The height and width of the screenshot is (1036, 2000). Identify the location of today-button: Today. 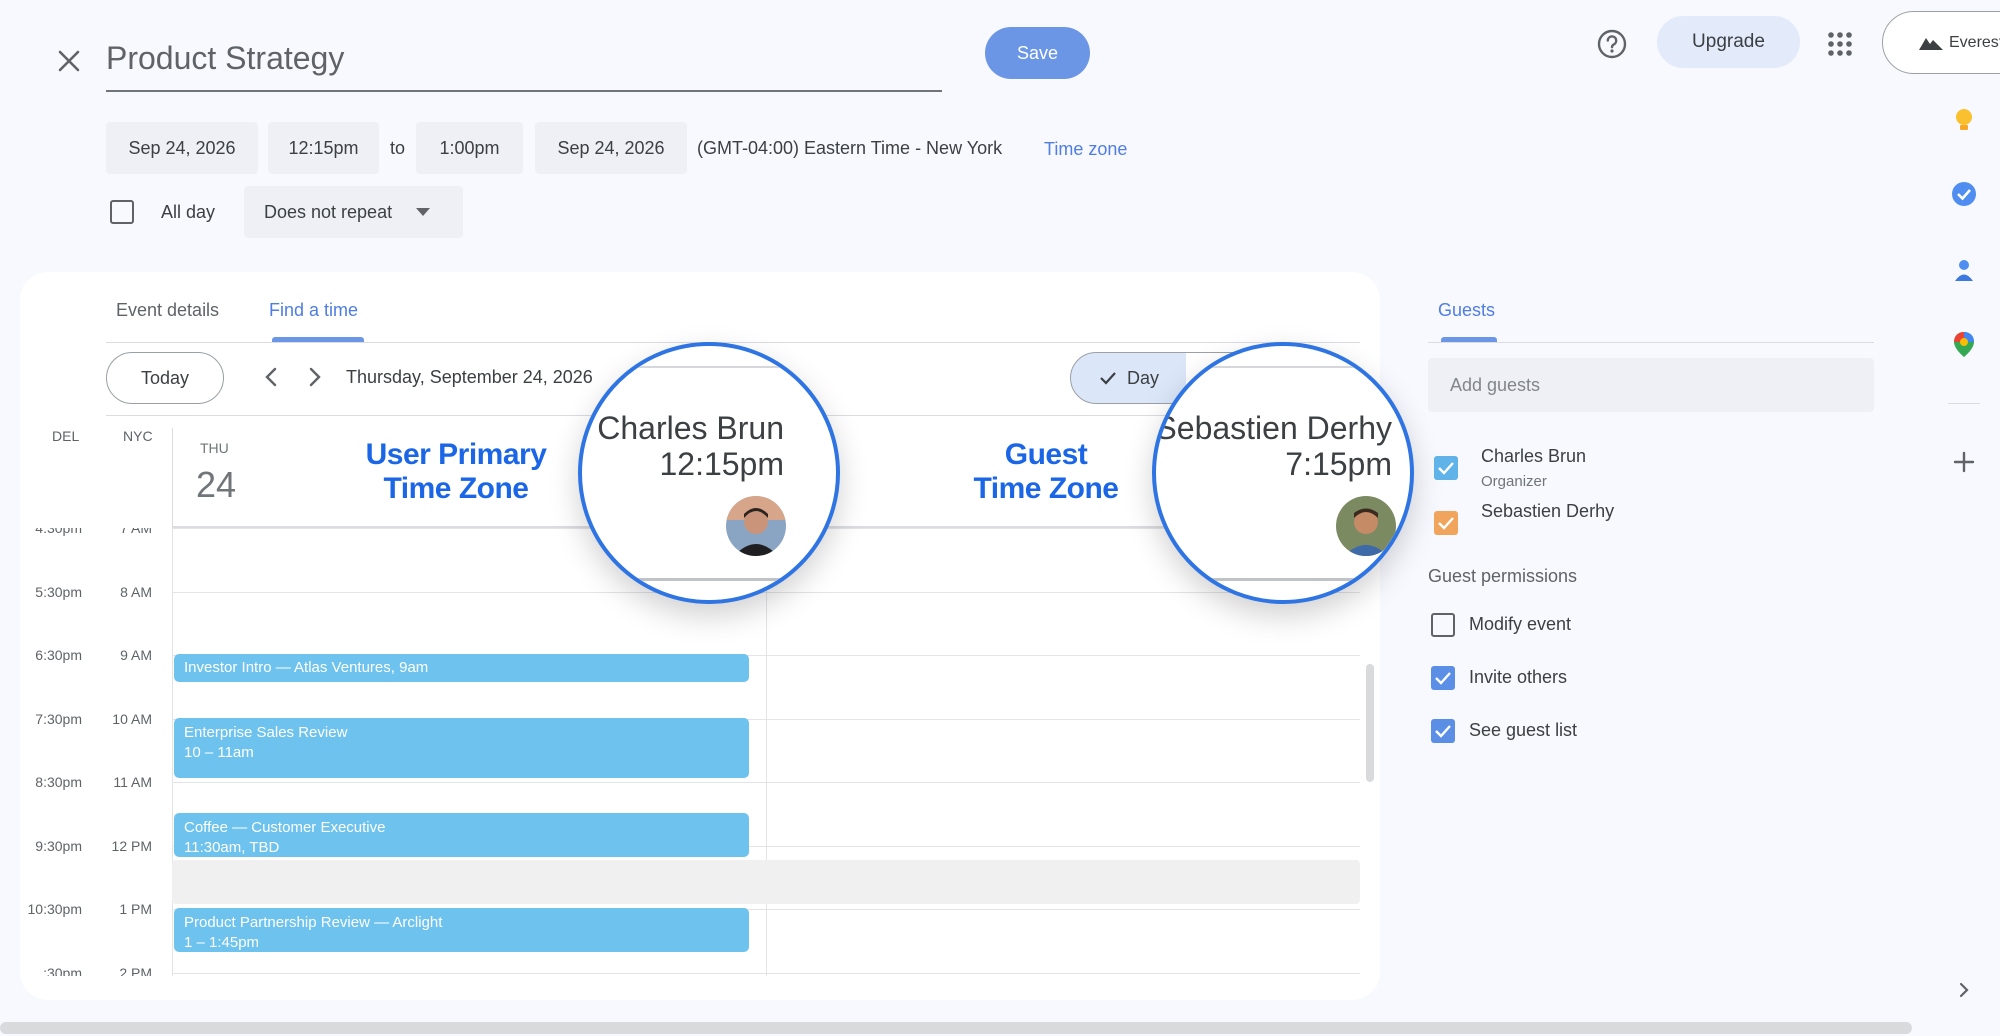
(165, 378).